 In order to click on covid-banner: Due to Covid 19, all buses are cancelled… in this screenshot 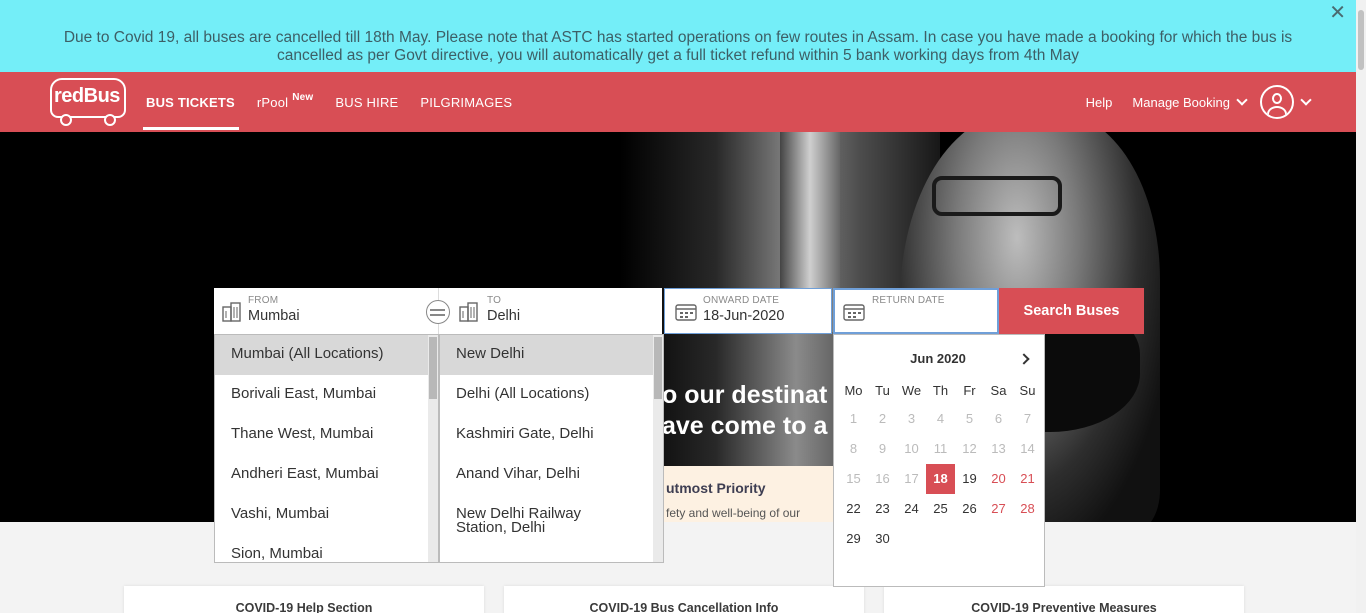, I will do `click(678, 36)`.